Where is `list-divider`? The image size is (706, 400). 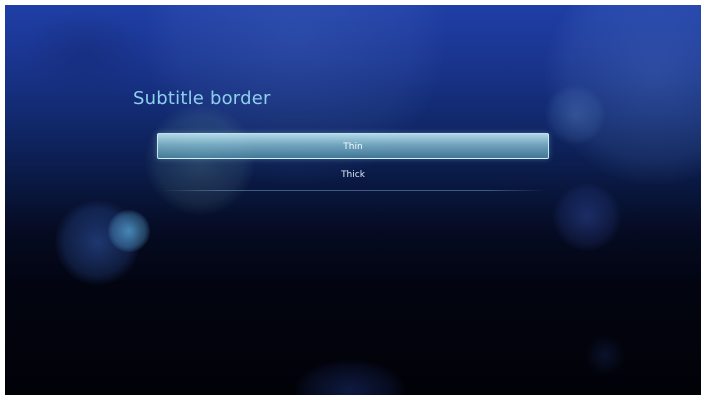 list-divider is located at coordinates (353, 190).